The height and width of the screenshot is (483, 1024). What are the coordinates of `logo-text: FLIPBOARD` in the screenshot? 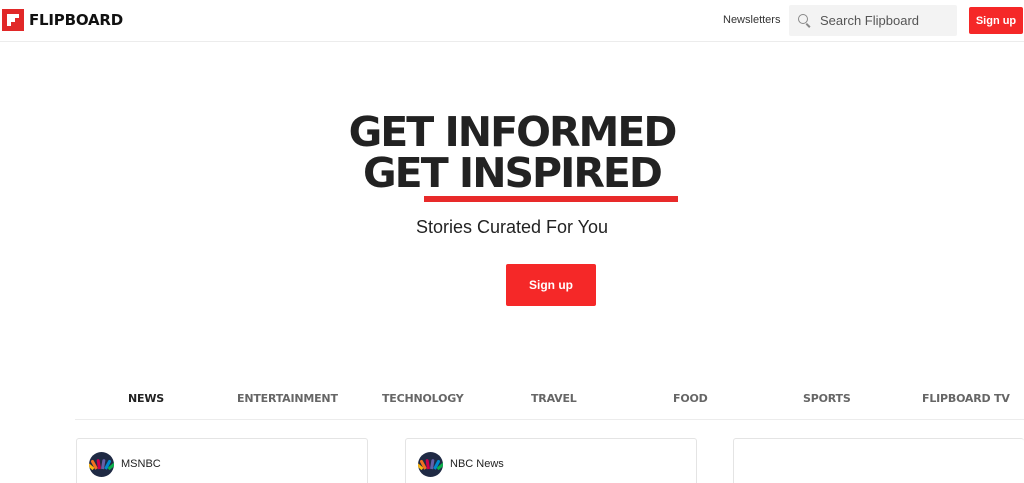 It's located at (76, 20).